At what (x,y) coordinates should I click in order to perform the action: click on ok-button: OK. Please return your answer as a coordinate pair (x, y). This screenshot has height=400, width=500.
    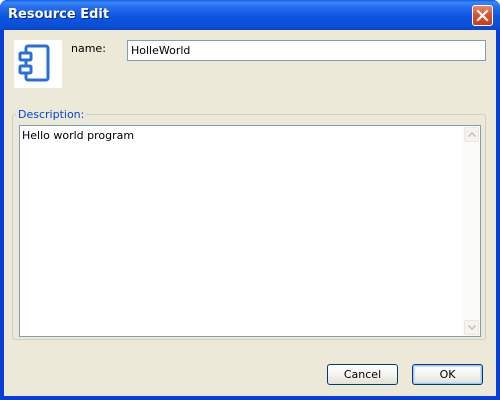
    Looking at the image, I should click on (447, 374).